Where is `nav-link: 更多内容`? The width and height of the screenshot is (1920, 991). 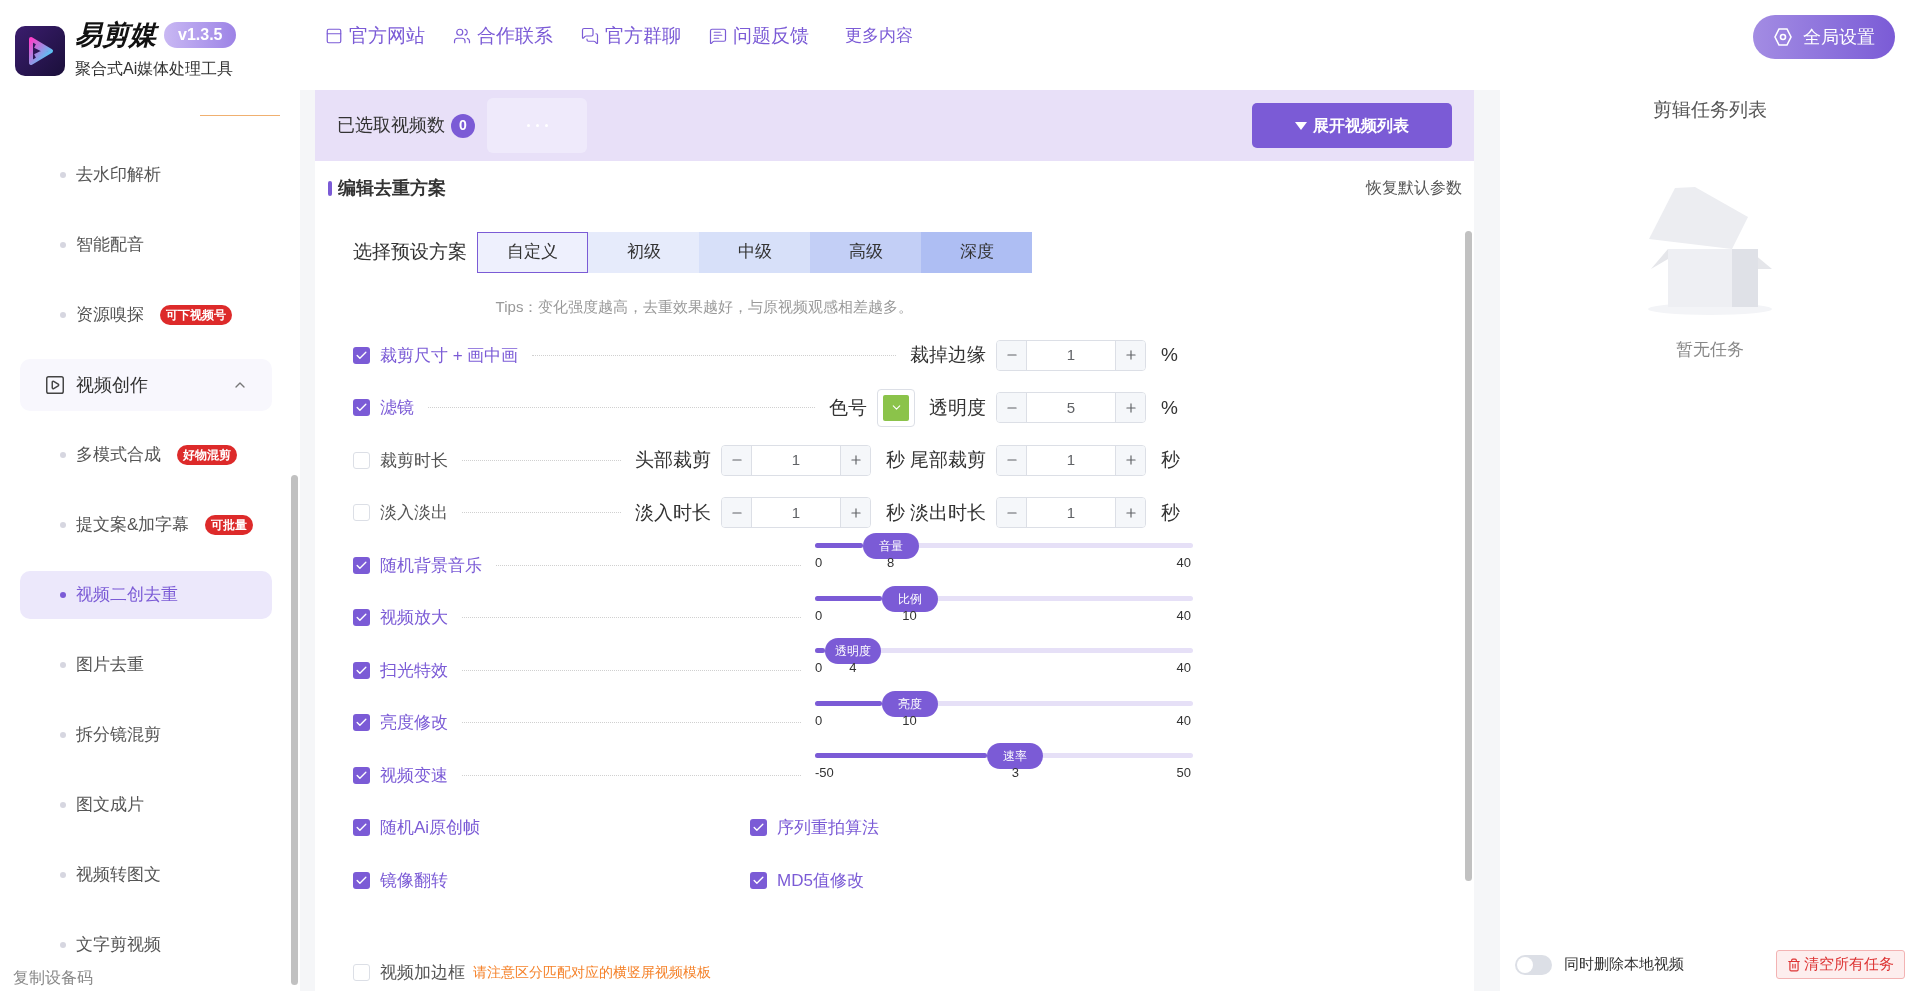 nav-link: 更多内容 is located at coordinates (879, 36).